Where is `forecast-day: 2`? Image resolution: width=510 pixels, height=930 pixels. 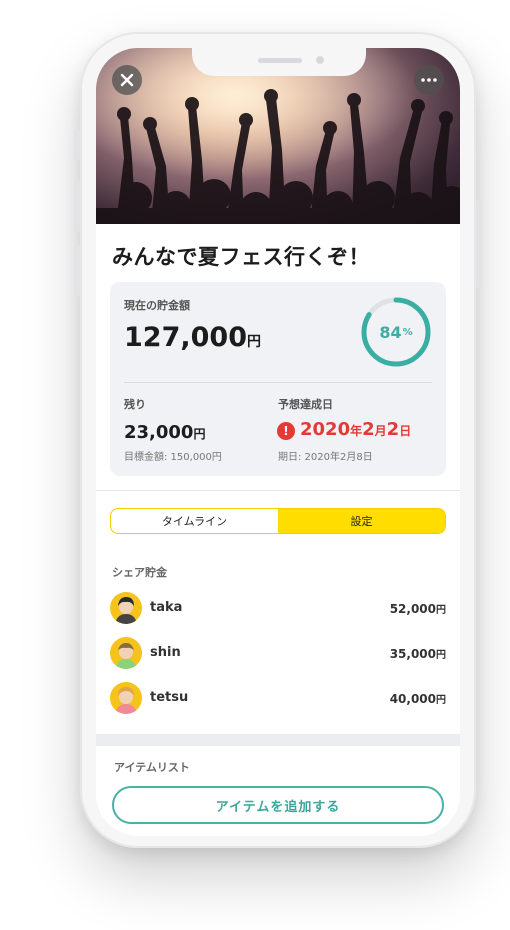 forecast-day: 2 is located at coordinates (393, 429).